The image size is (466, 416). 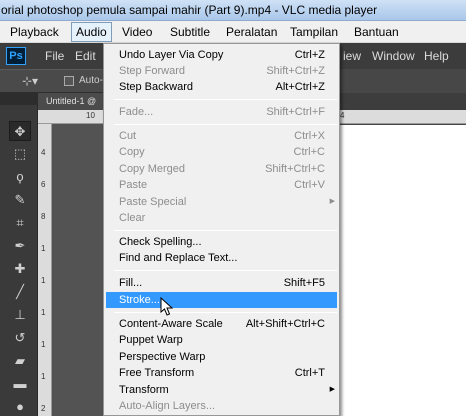 I want to click on menu-item-label: Transform, so click(x=144, y=390).